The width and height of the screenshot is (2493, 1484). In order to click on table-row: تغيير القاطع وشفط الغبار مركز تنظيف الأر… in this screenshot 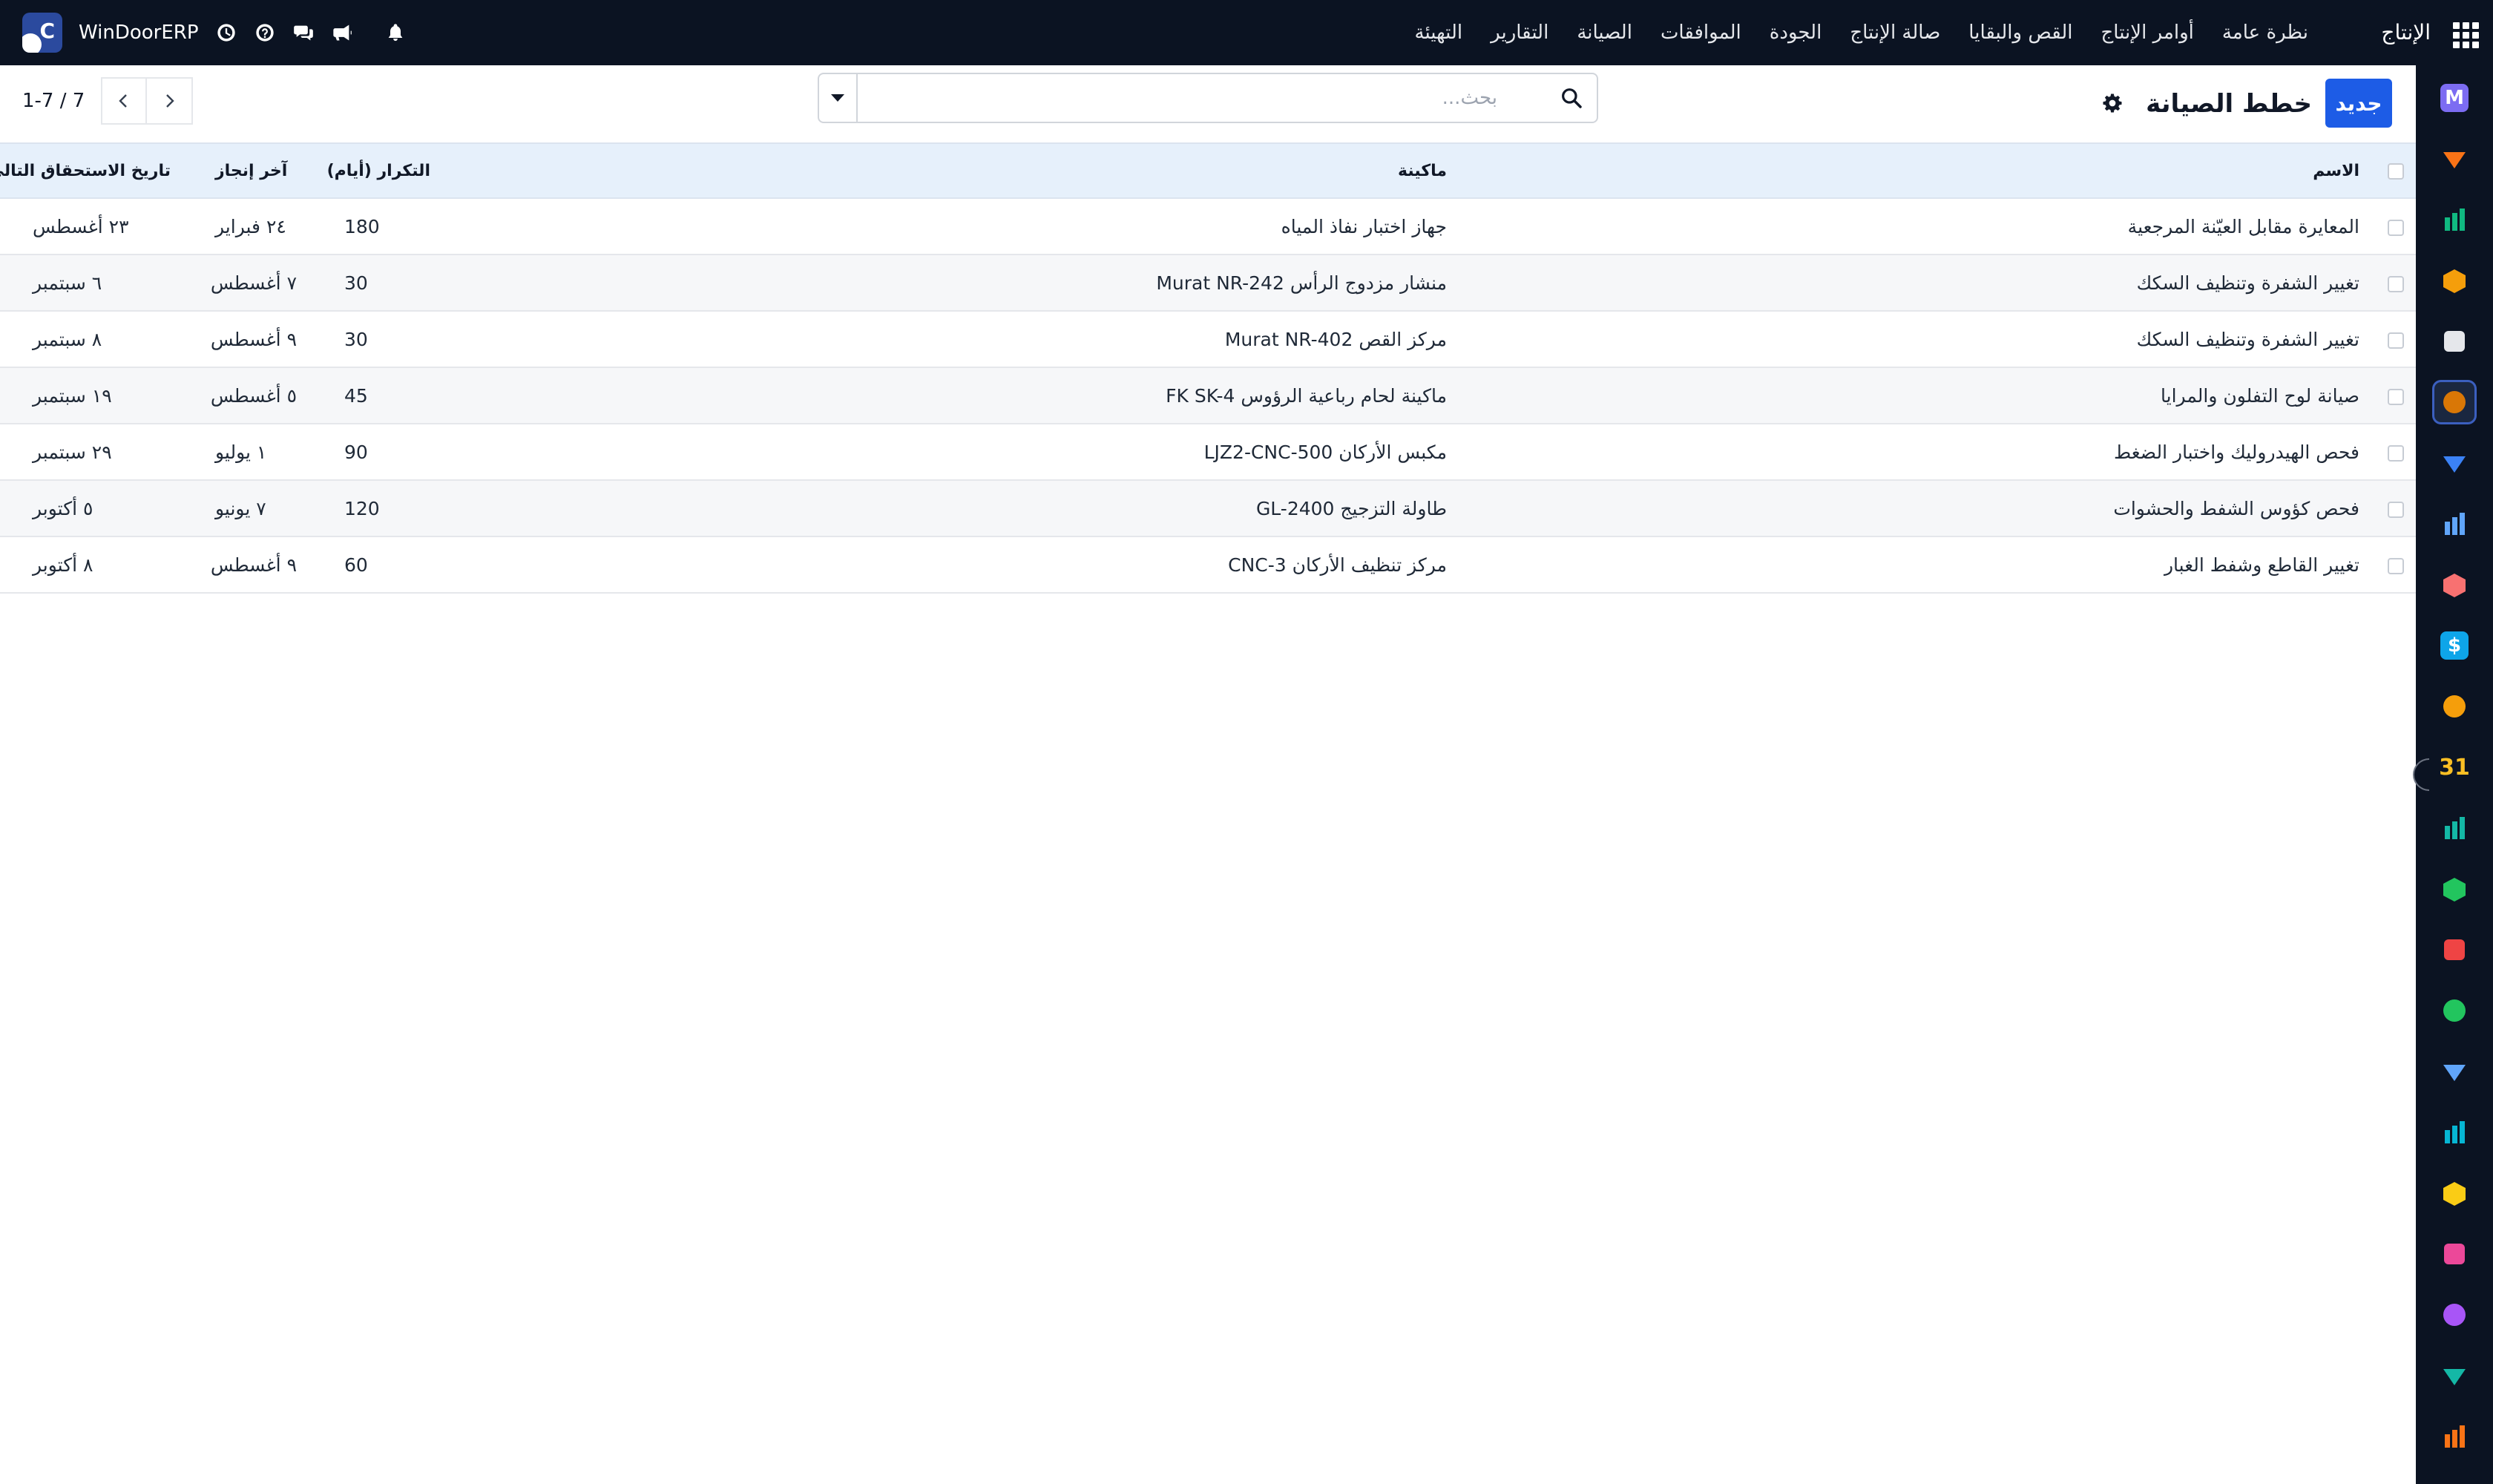, I will do `click(1208, 564)`.